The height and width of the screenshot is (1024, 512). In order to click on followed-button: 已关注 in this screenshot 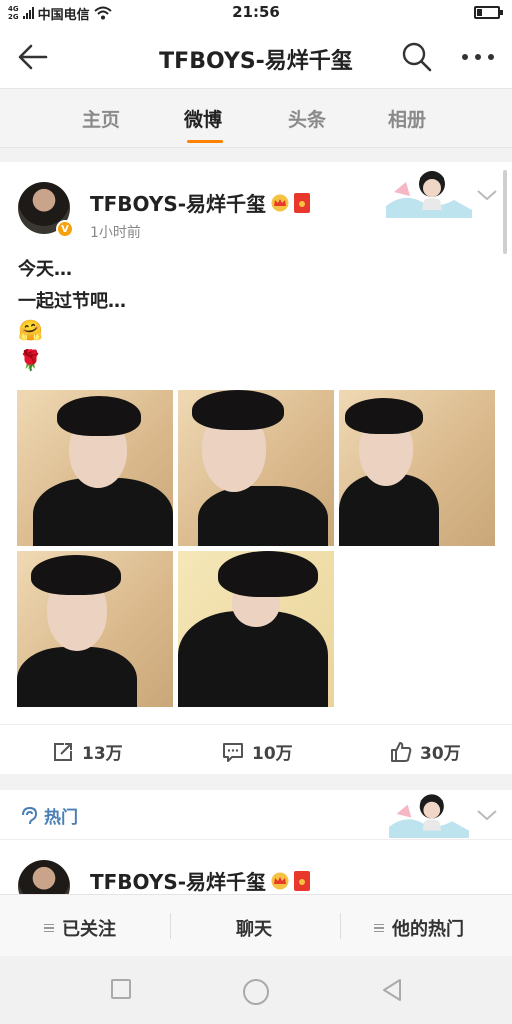, I will do `click(80, 928)`.